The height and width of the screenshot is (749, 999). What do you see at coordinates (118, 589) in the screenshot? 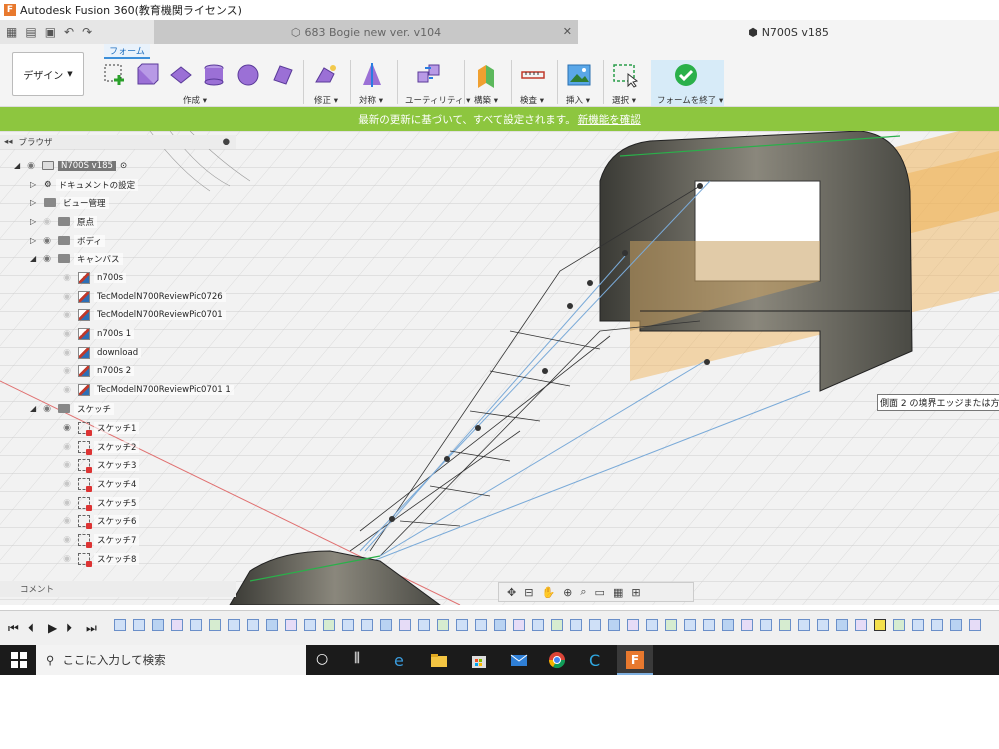
I see `comment-panel: コメント` at bounding box center [118, 589].